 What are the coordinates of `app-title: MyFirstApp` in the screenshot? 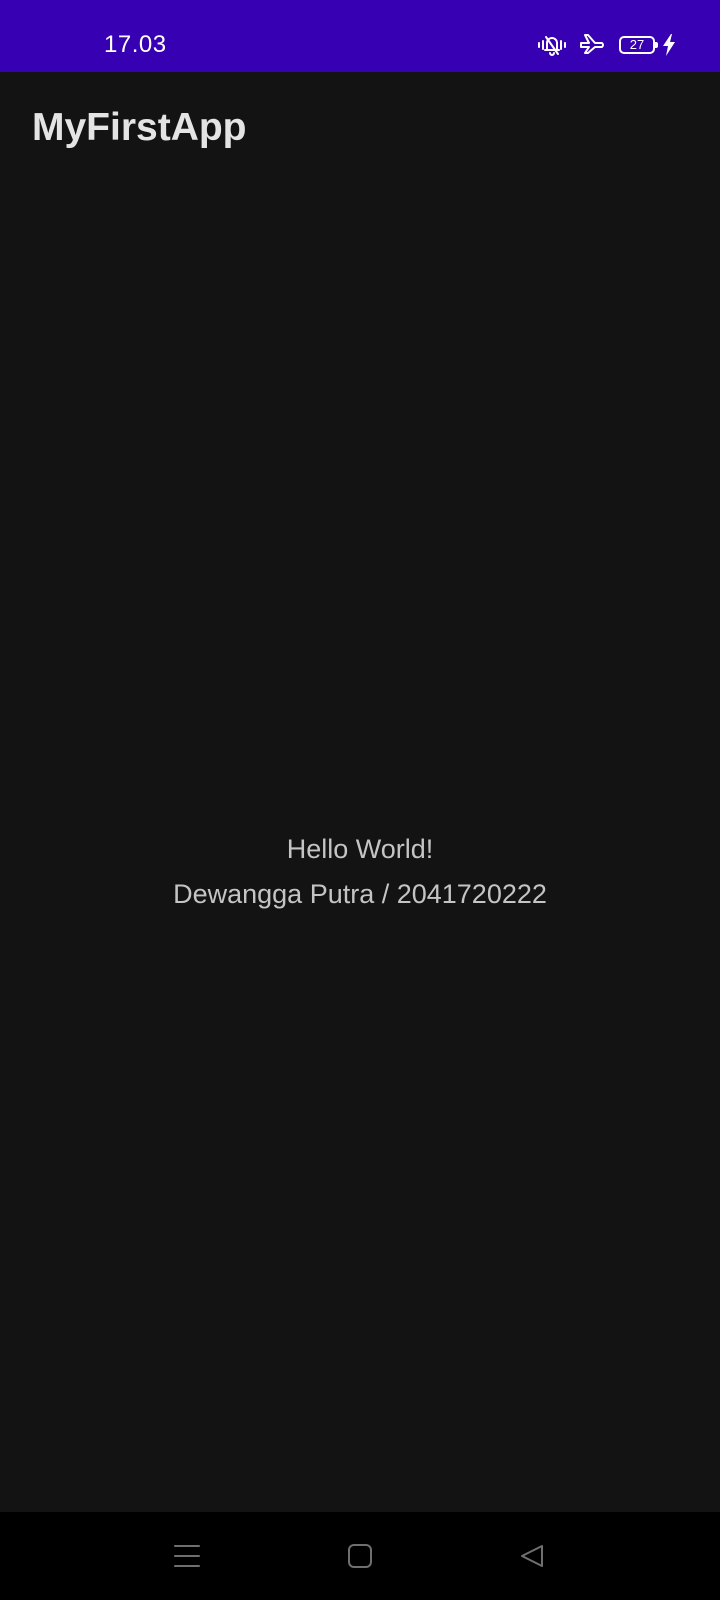 It's located at (139, 127).